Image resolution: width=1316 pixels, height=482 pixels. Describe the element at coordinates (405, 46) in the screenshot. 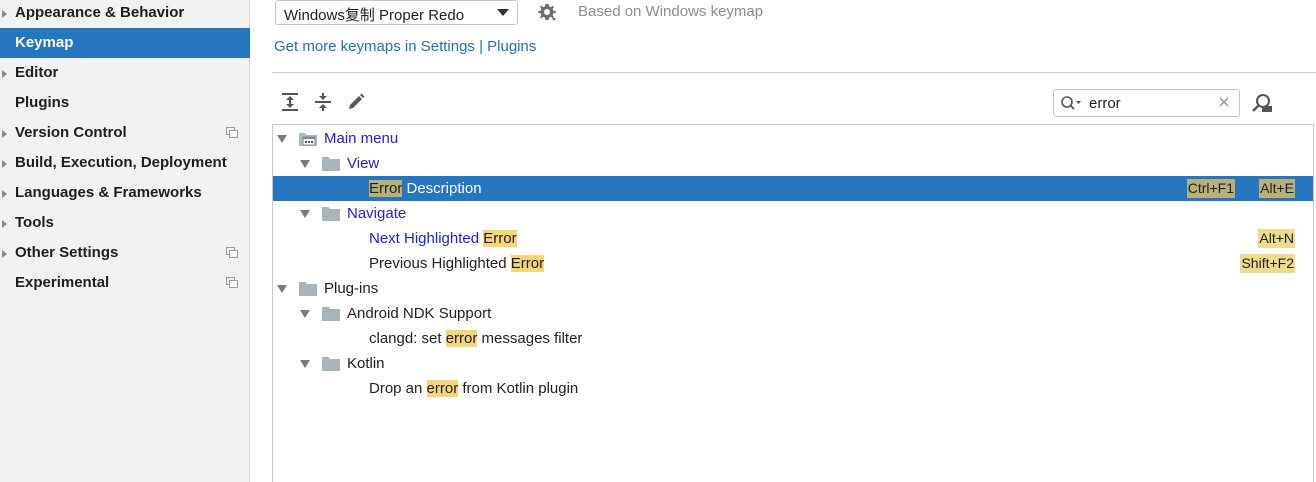

I see `get-more-keymaps-link: Get more keymaps in Settings | Plugins` at that location.